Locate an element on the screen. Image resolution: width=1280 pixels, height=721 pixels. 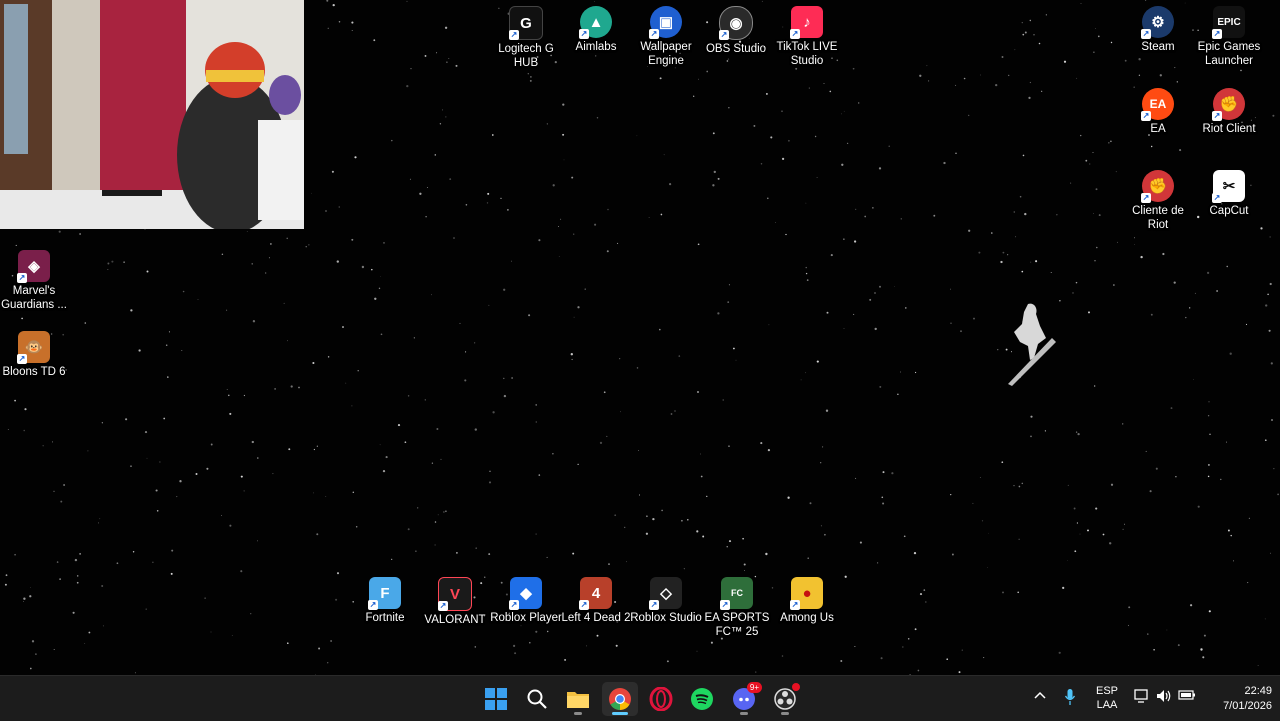
taskbar-discord: 9+ is located at coordinates (744, 699).